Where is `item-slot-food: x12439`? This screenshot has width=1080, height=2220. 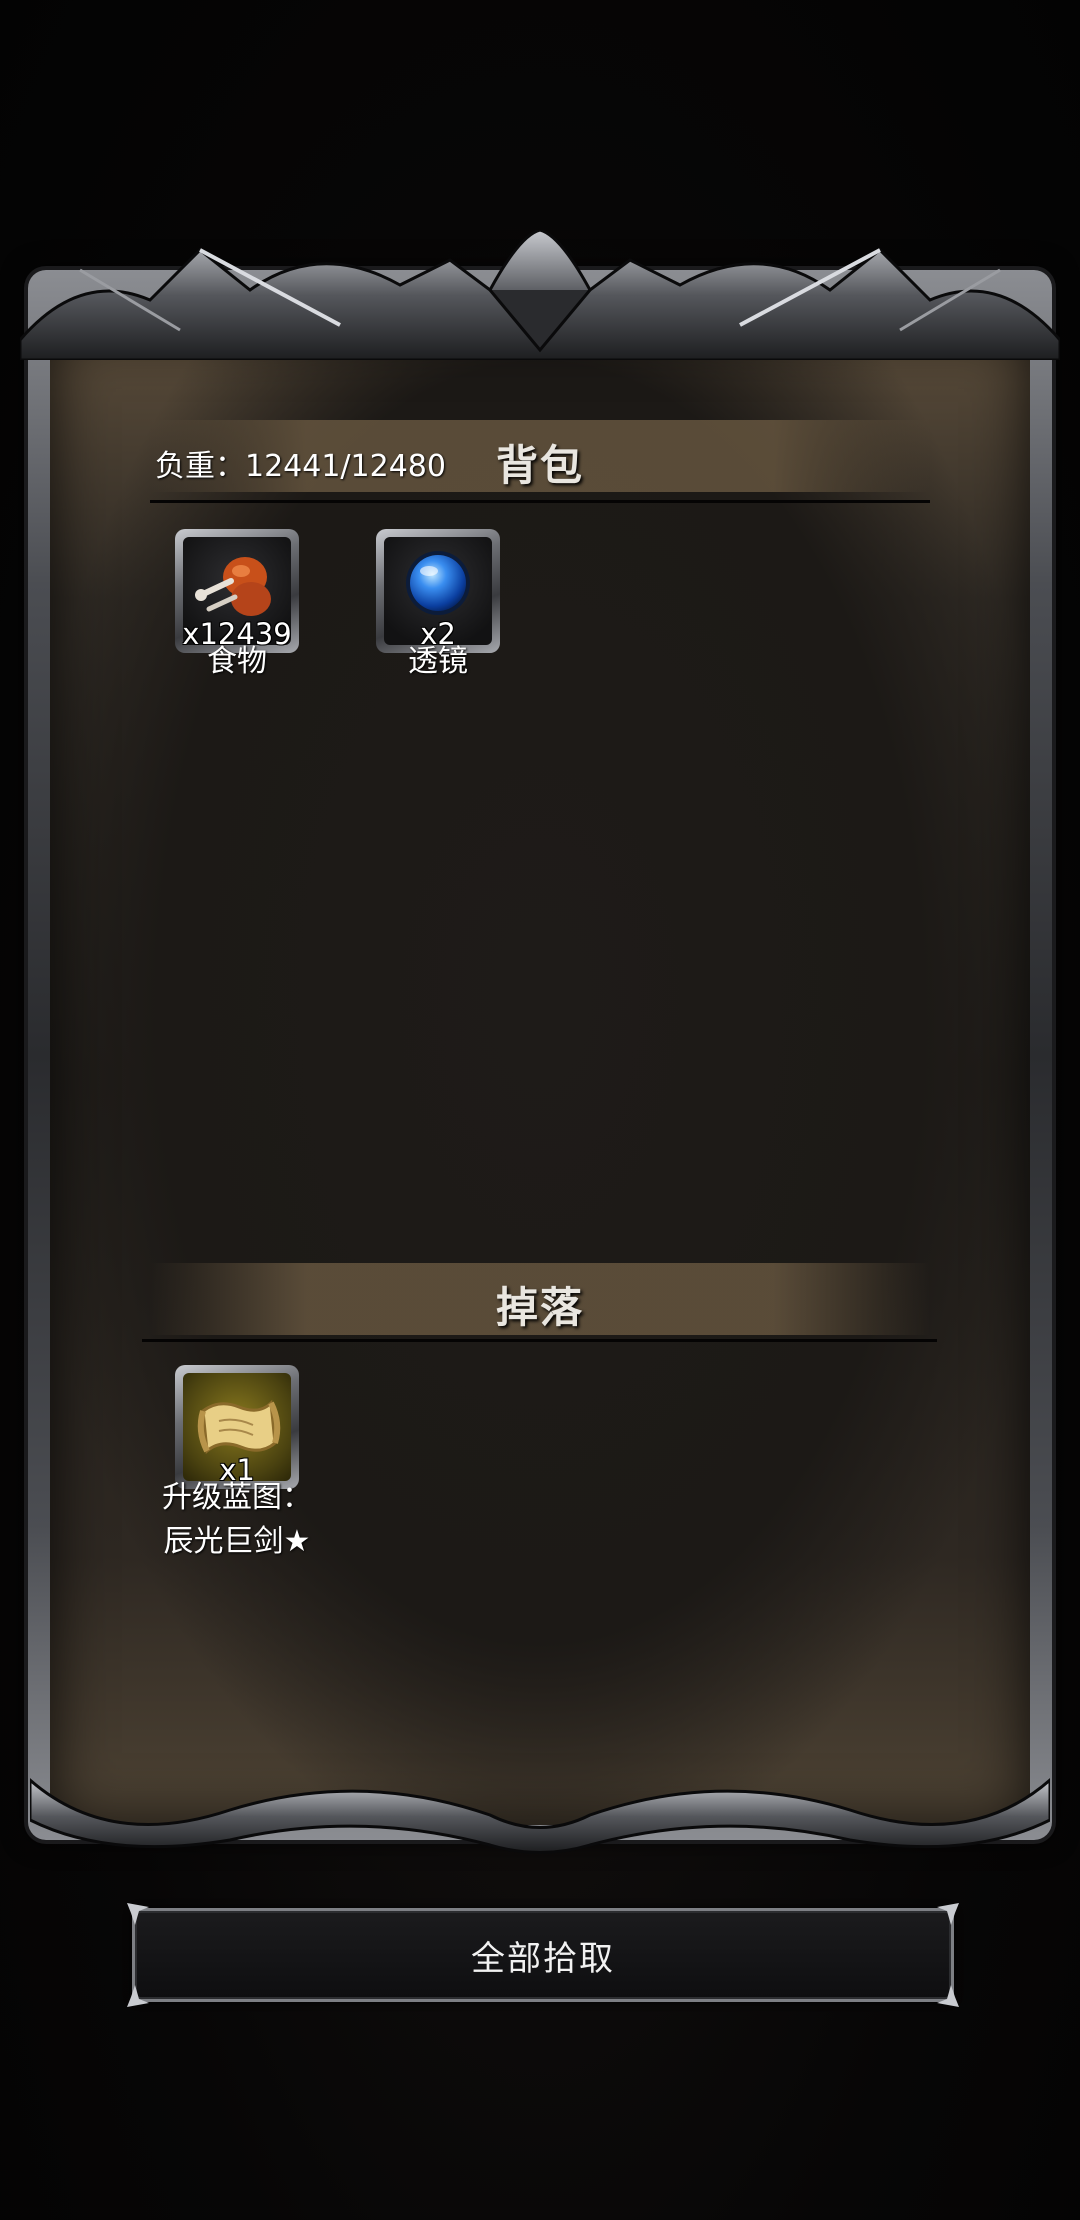 item-slot-food: x12439 is located at coordinates (237, 591).